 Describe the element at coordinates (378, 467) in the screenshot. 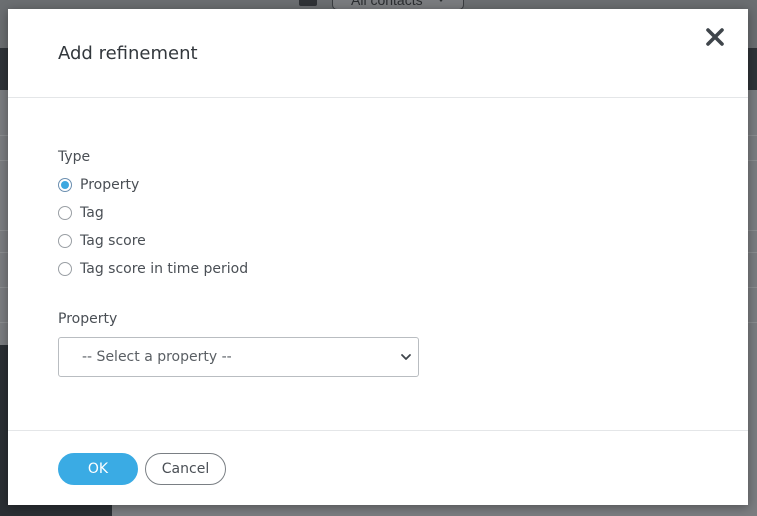

I see `dialog-footer: OK Cancel` at that location.